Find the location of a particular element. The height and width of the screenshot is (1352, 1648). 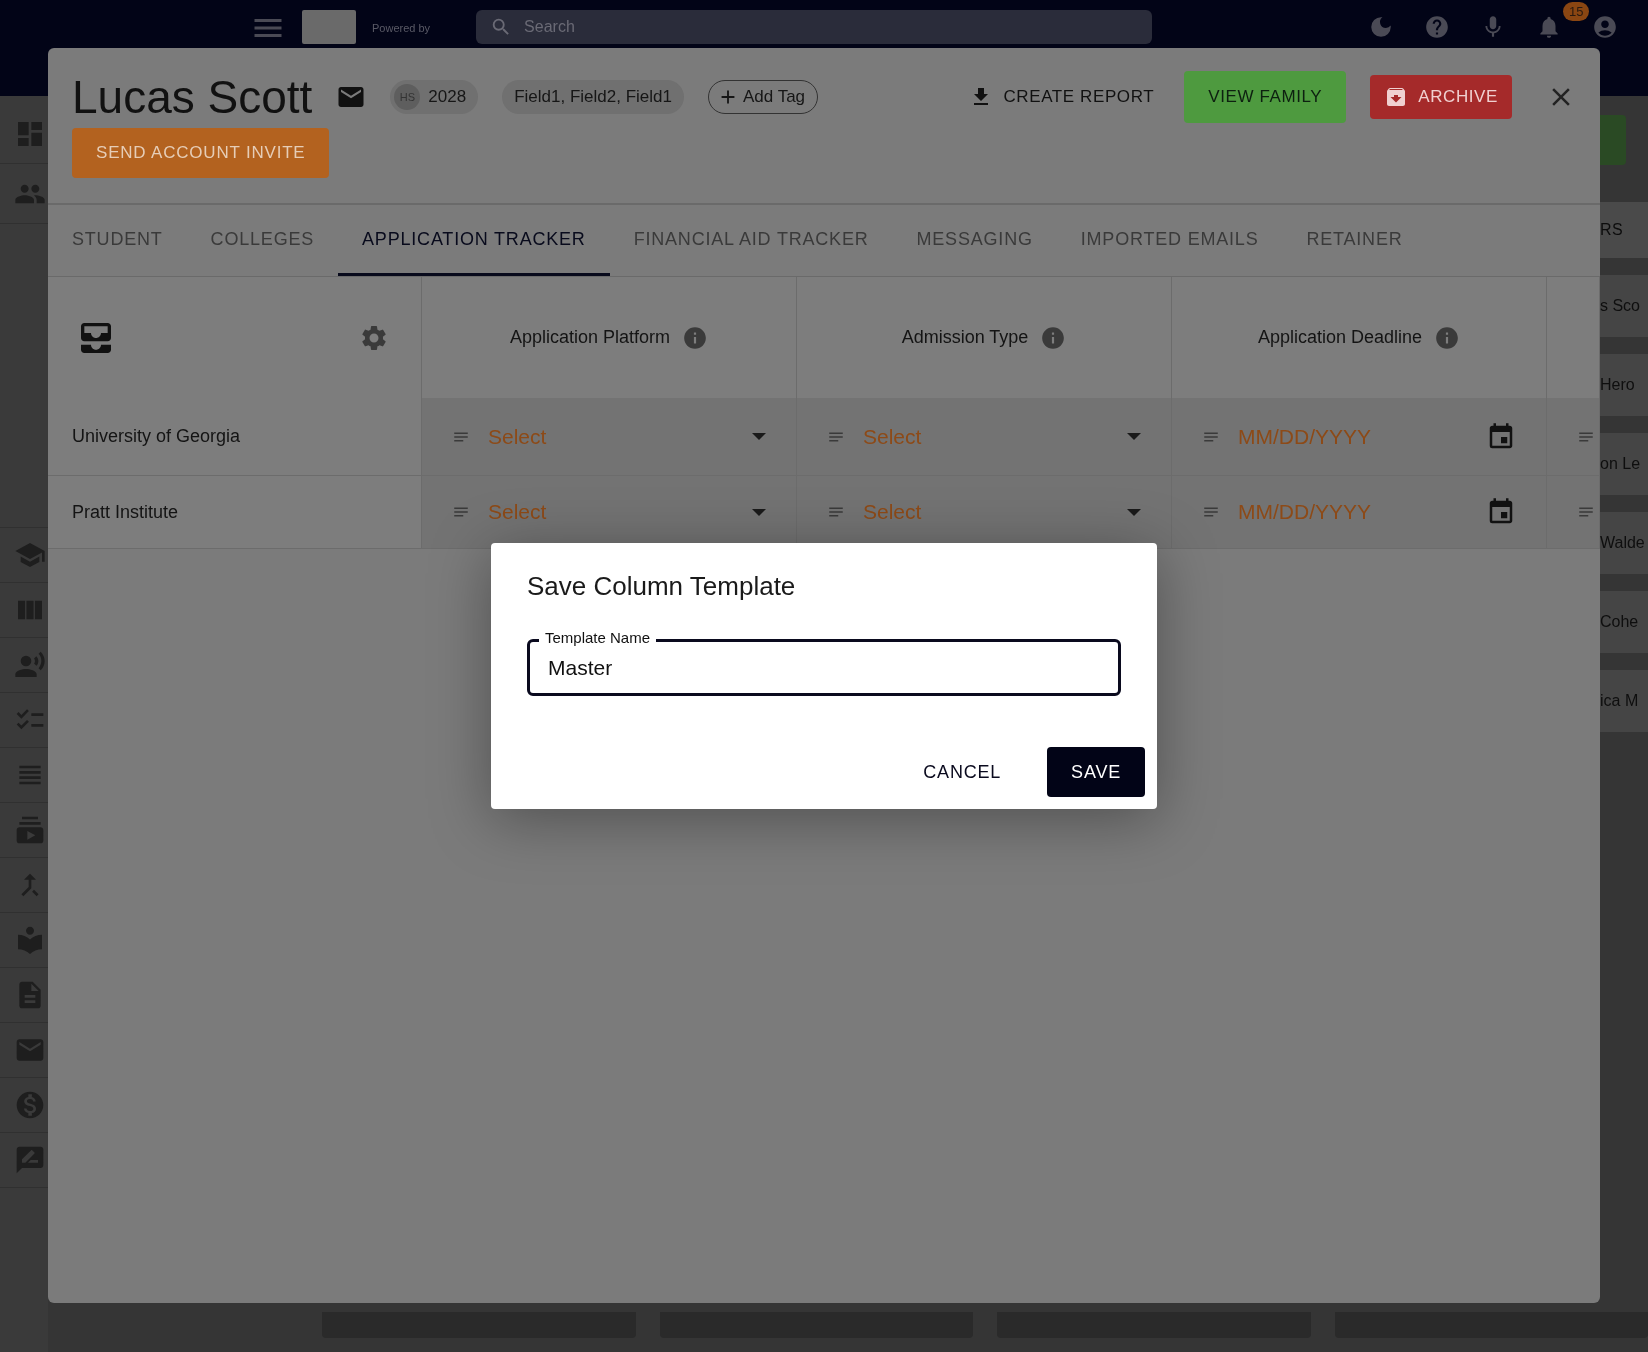

view-family-button: VIEW FAMILY is located at coordinates (1265, 97).